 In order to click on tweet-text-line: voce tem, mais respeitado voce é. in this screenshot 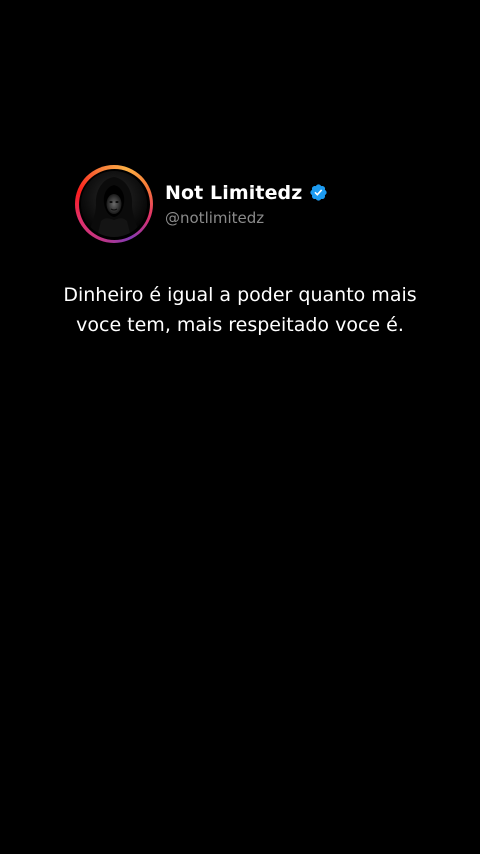, I will do `click(240, 325)`.